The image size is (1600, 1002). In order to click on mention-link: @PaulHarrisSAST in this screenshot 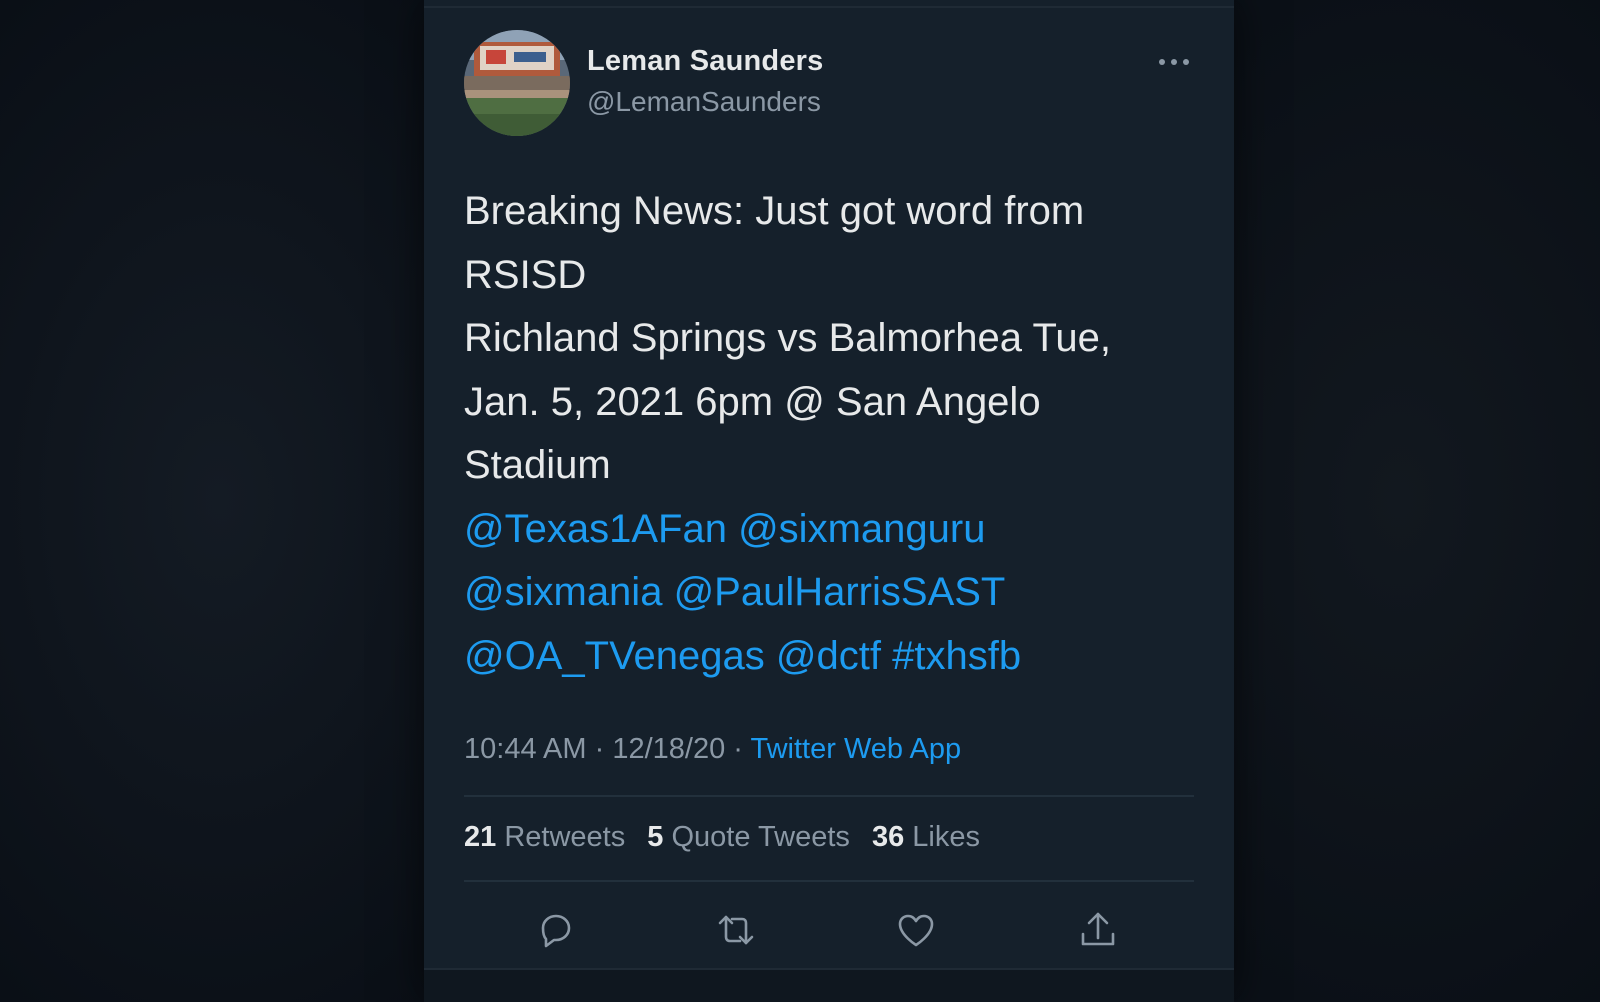, I will do `click(840, 592)`.